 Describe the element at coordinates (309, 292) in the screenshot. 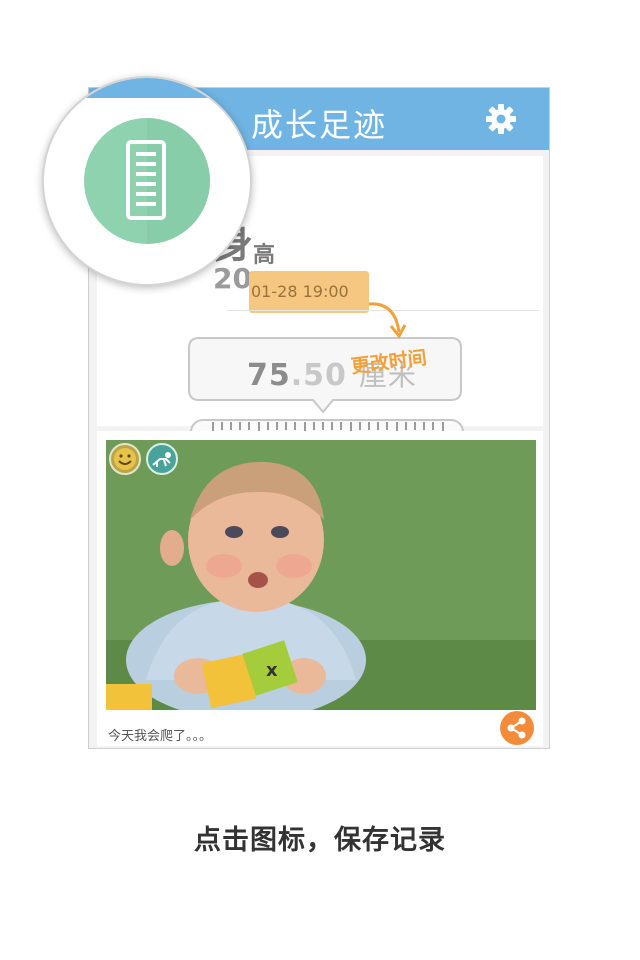

I see `record-datetime: 01-28 19:00` at that location.